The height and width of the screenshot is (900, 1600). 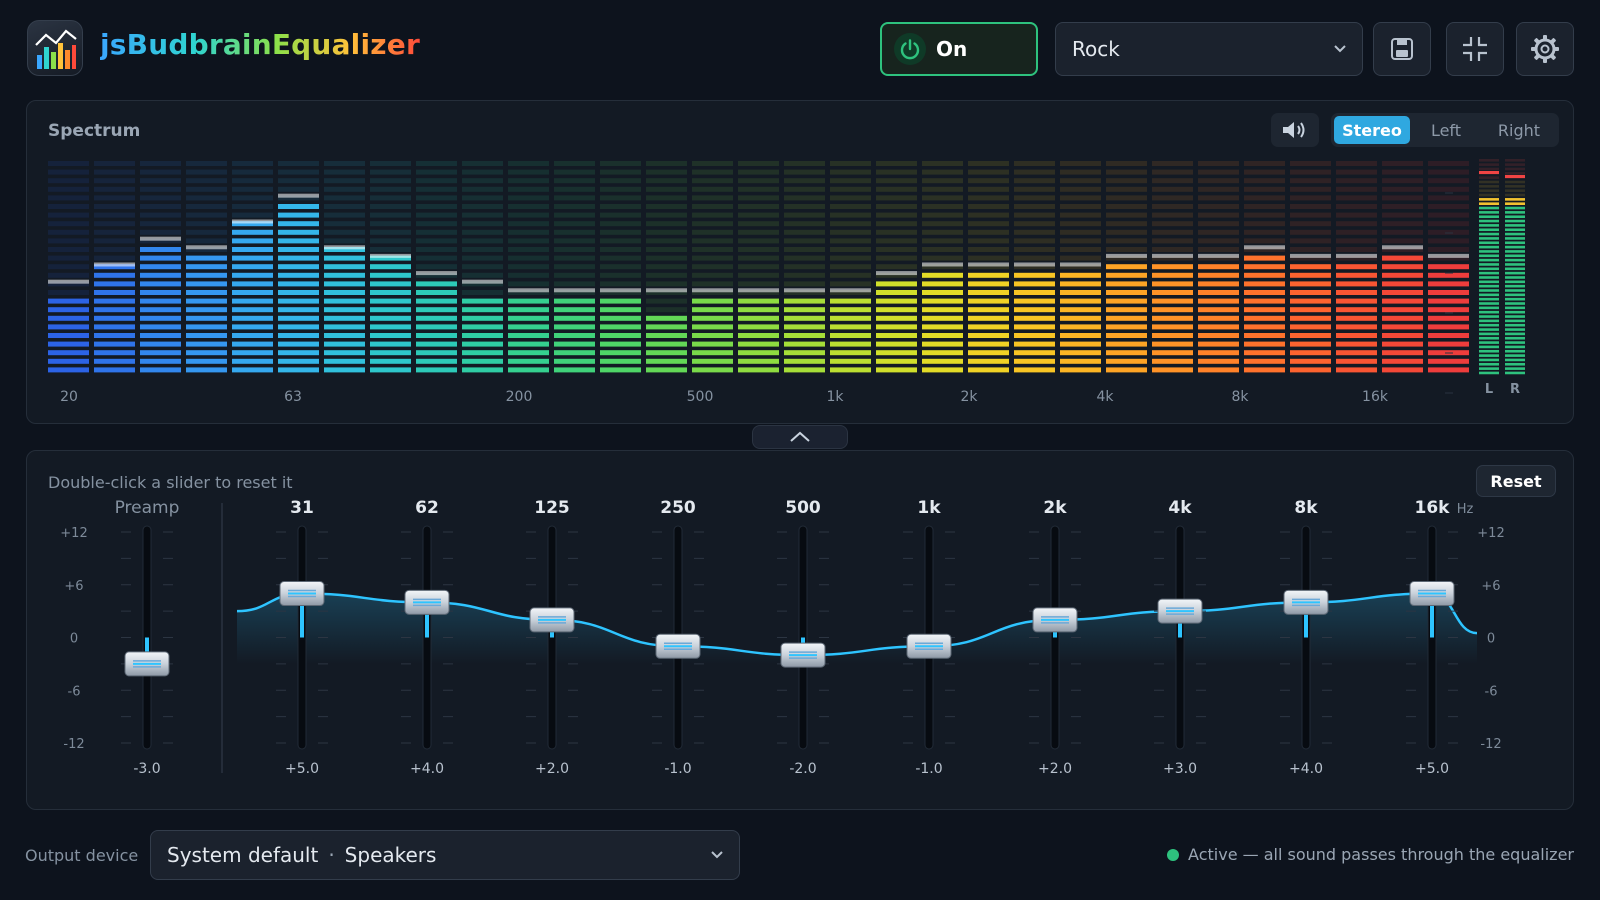 I want to click on output-device-select: System default · Speakers, so click(x=445, y=855).